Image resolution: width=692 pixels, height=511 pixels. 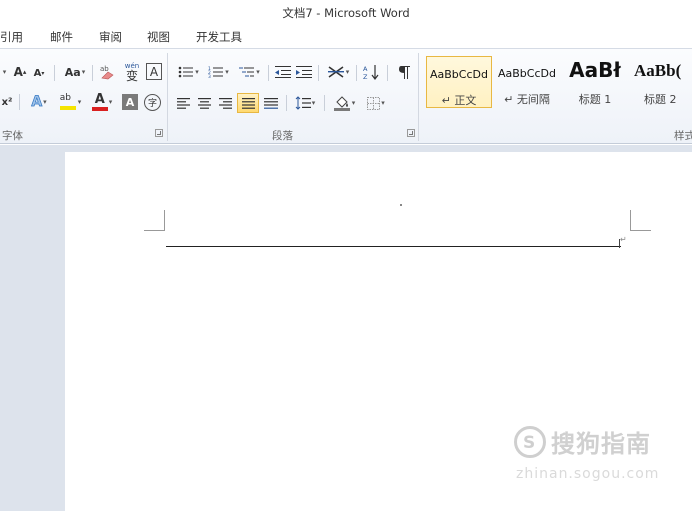 I want to click on style-name: 标题 2, so click(x=660, y=99).